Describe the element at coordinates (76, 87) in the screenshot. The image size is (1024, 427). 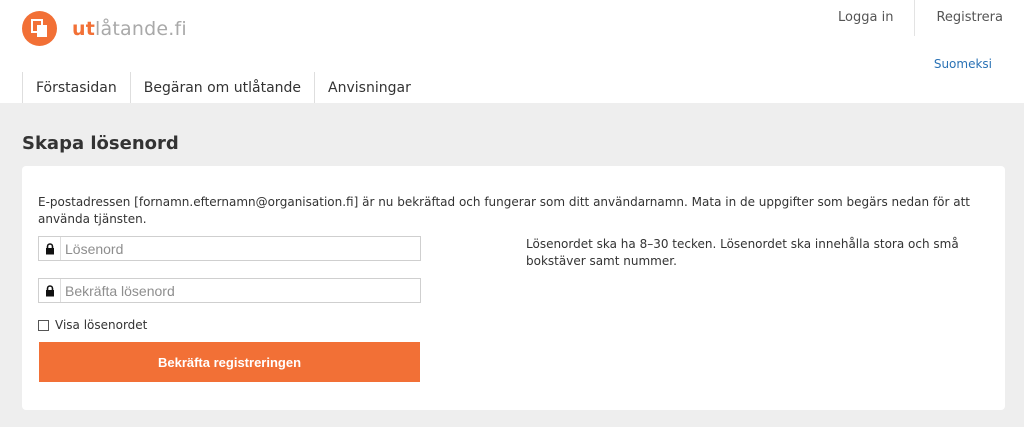
I see `nav-item-home: Förstasidan` at that location.